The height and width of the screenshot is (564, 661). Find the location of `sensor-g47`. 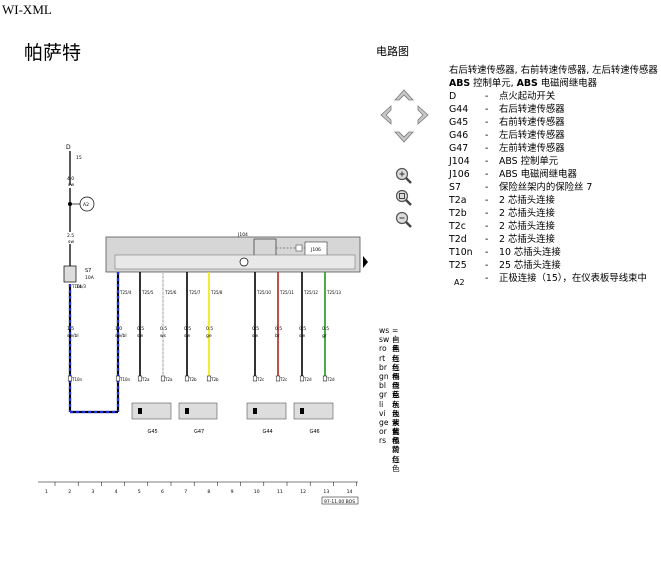

sensor-g47 is located at coordinates (198, 411).